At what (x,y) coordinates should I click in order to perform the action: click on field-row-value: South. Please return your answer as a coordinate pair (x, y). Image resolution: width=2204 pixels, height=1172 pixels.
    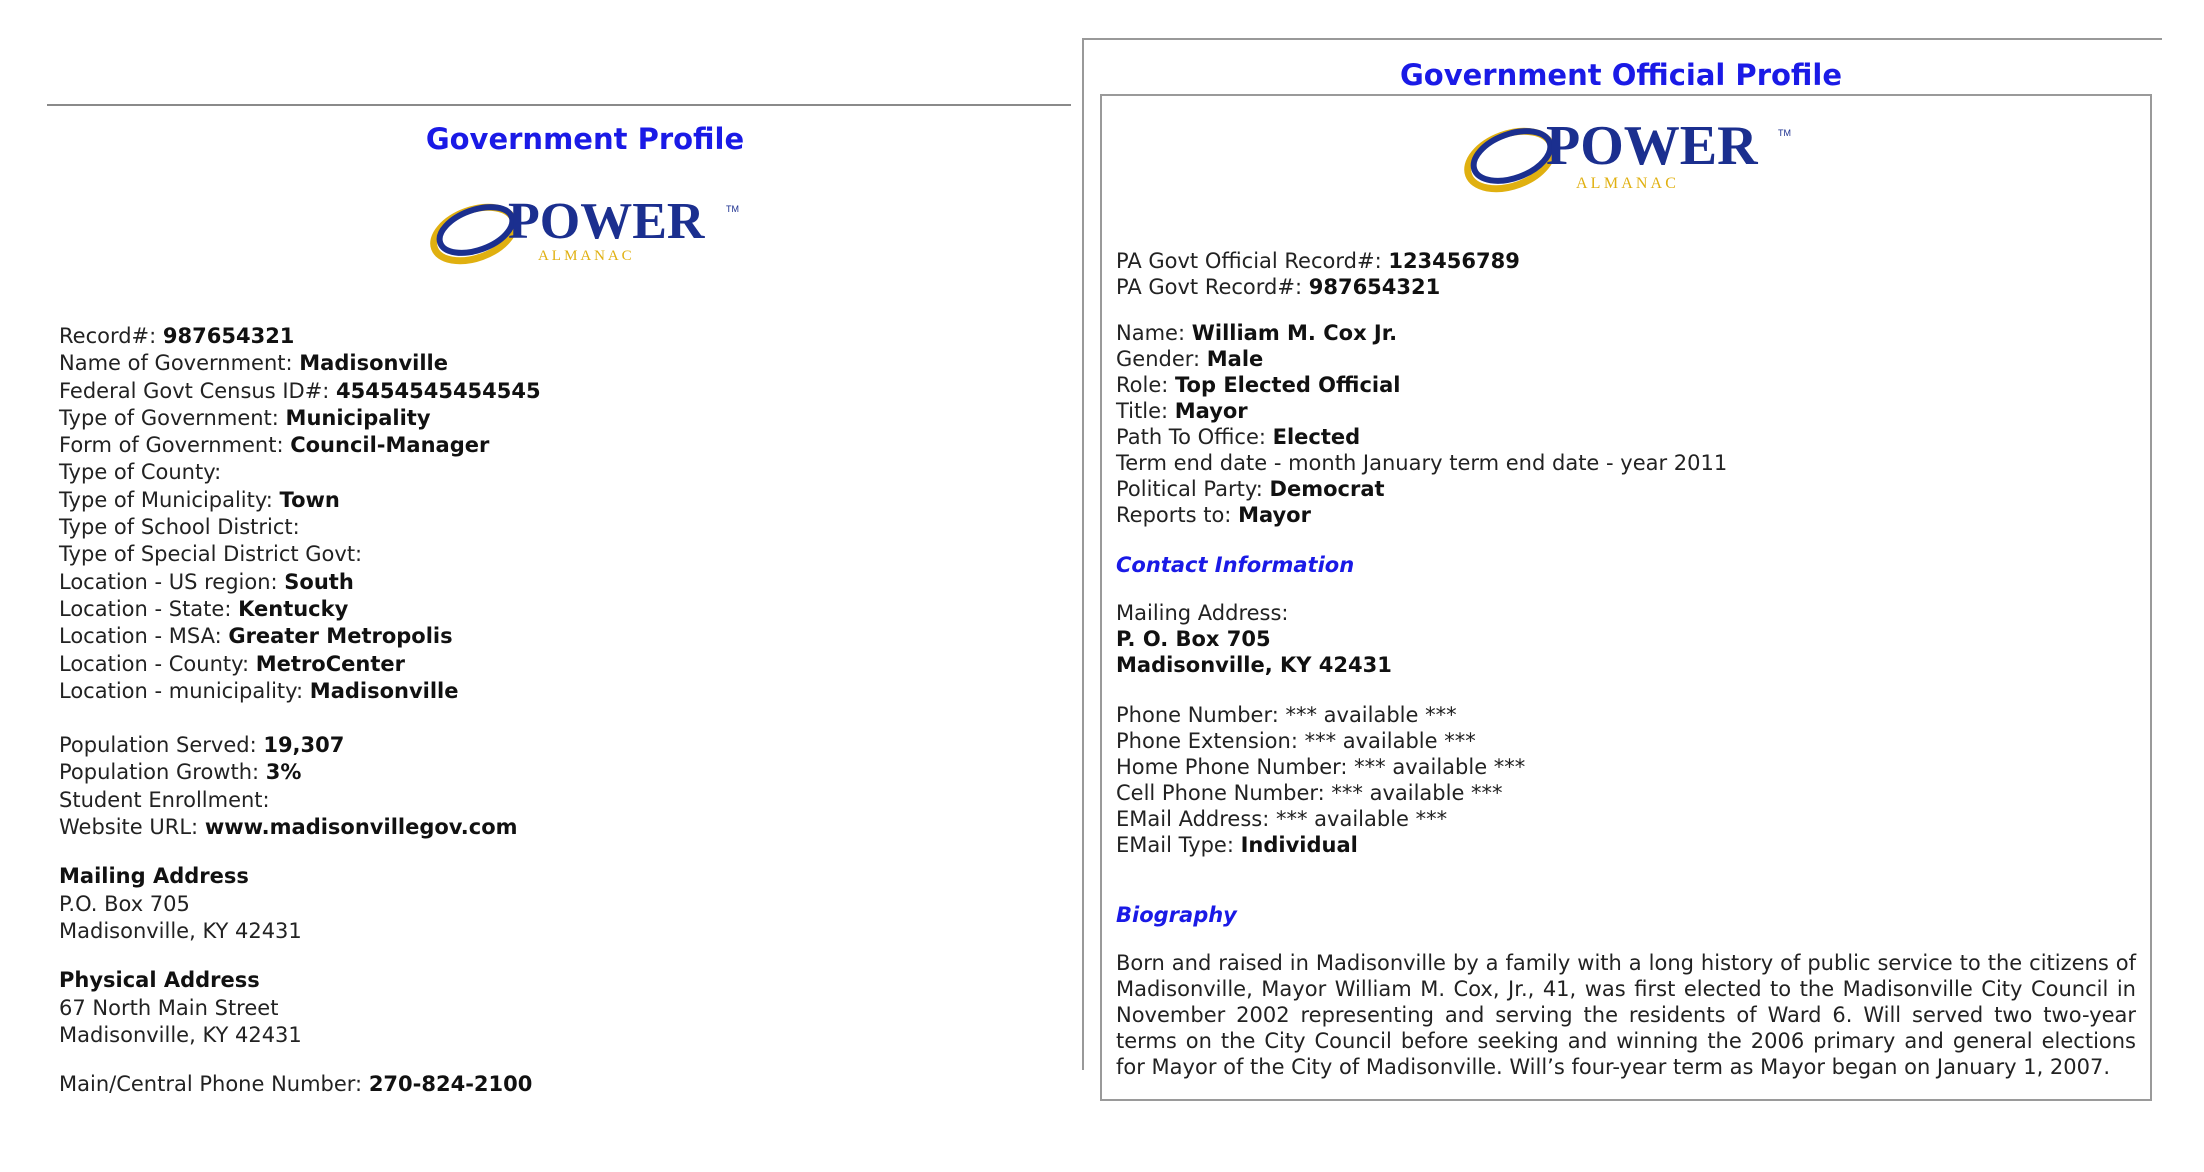
    Looking at the image, I should click on (319, 581).